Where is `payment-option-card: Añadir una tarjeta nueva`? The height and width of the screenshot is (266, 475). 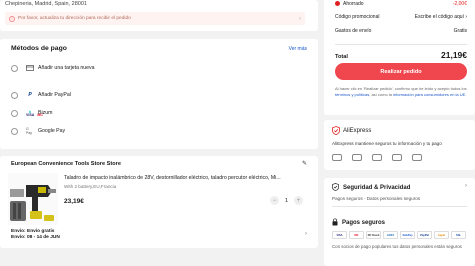 payment-option-card: Añadir una tarjeta nueva is located at coordinates (53, 68).